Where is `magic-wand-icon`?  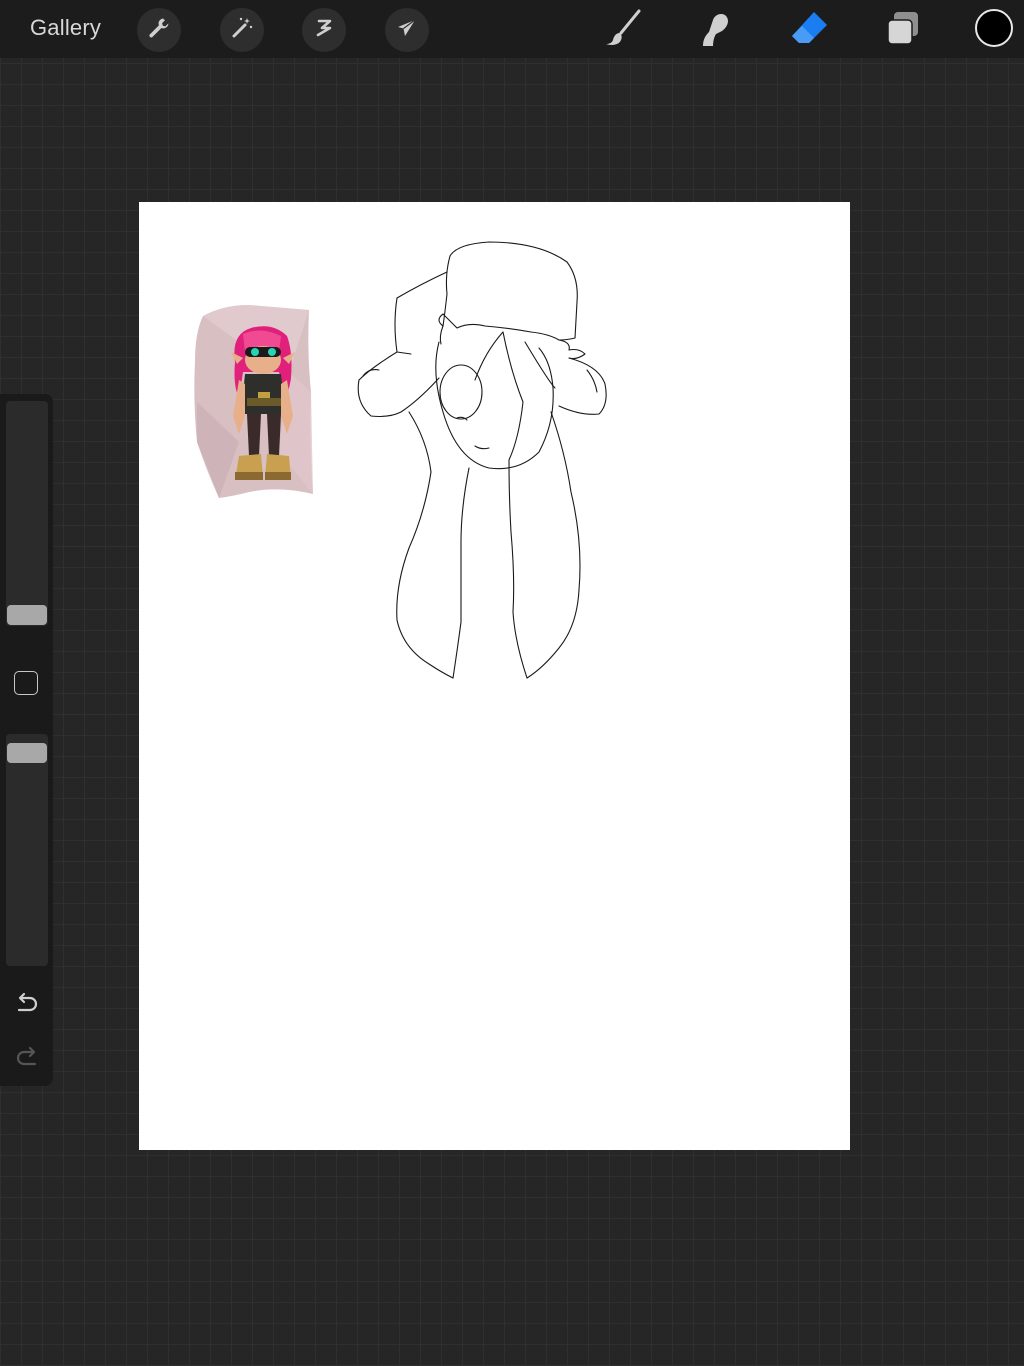 magic-wand-icon is located at coordinates (242, 30).